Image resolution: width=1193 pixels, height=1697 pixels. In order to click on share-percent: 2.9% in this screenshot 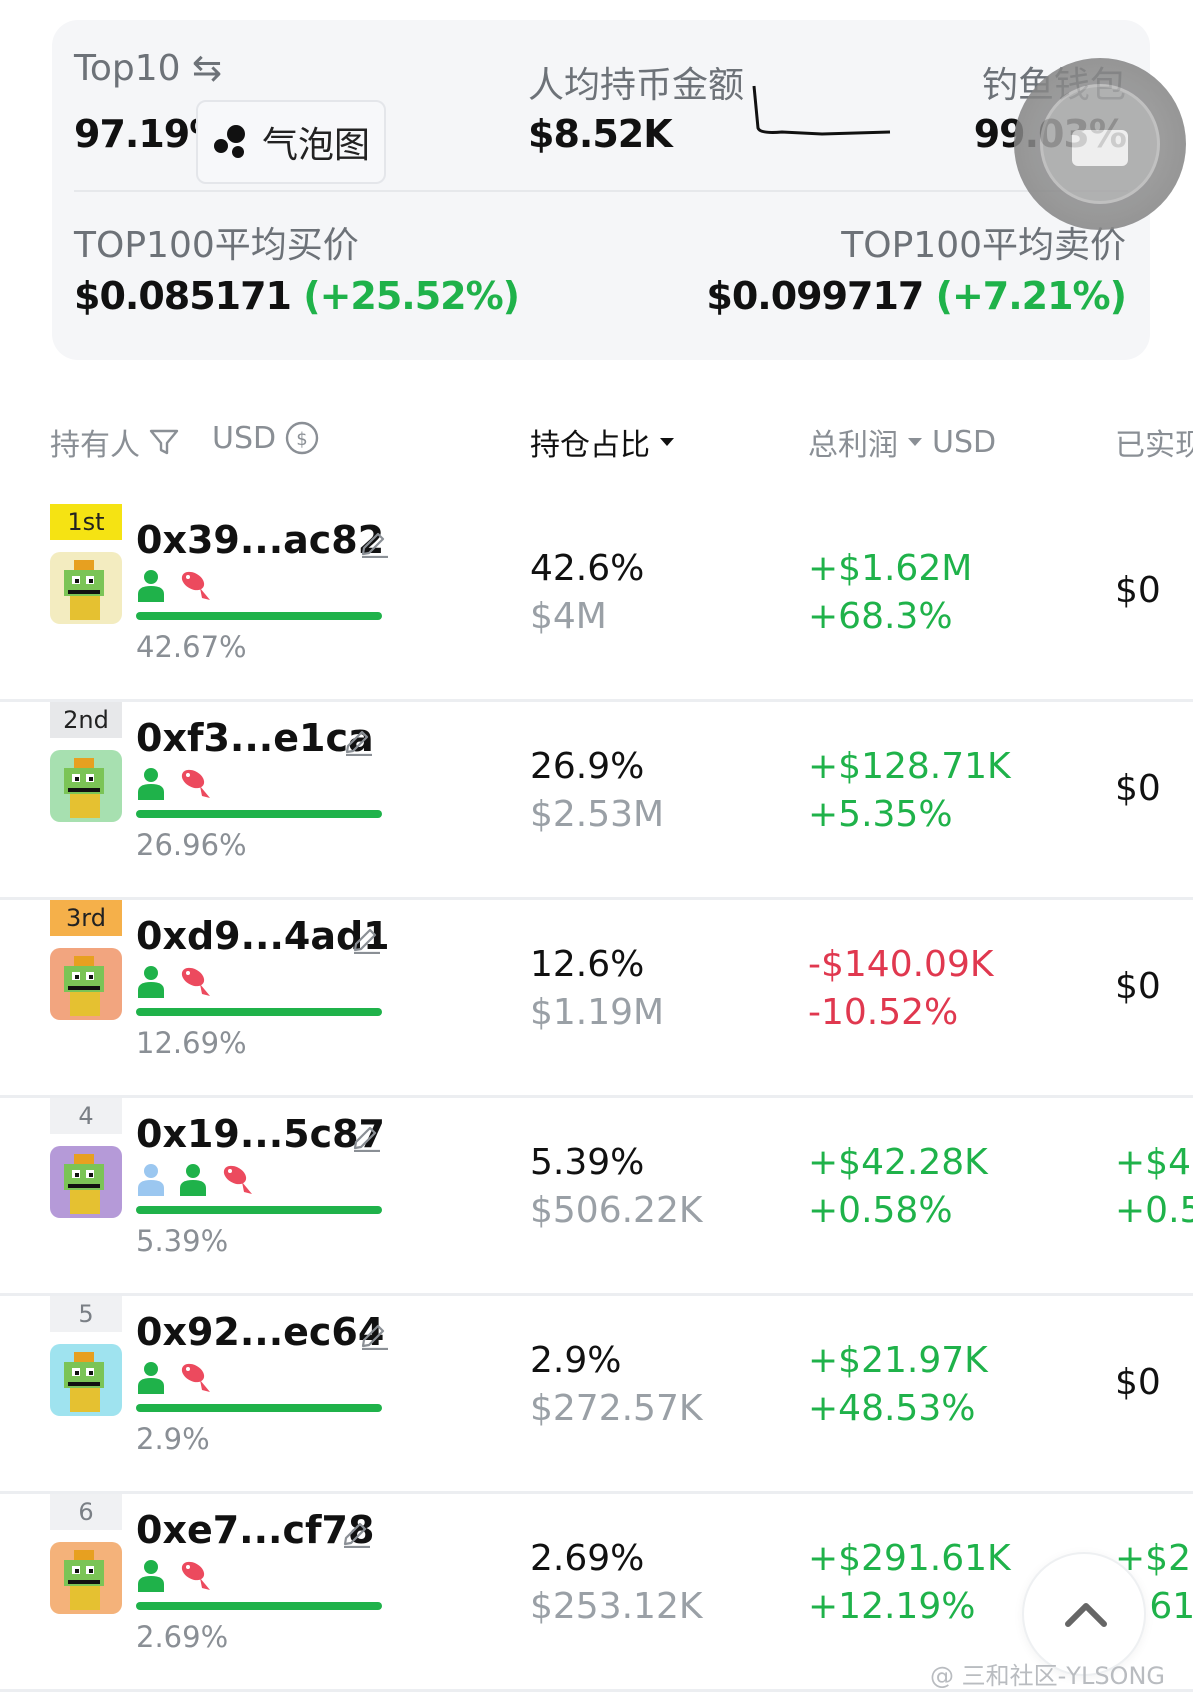, I will do `click(576, 1360)`.